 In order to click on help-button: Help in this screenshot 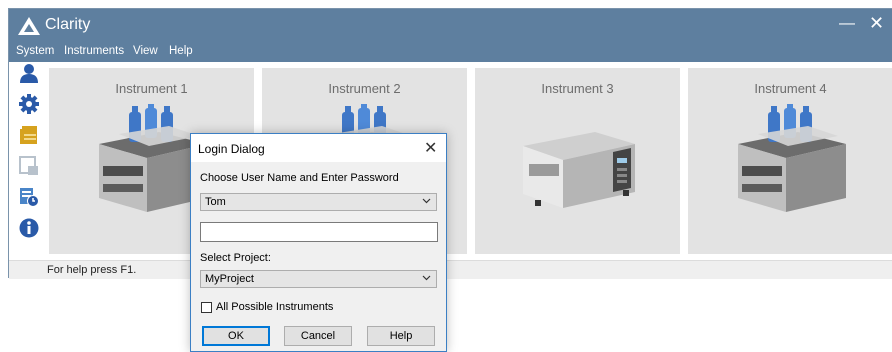, I will do `click(401, 336)`.